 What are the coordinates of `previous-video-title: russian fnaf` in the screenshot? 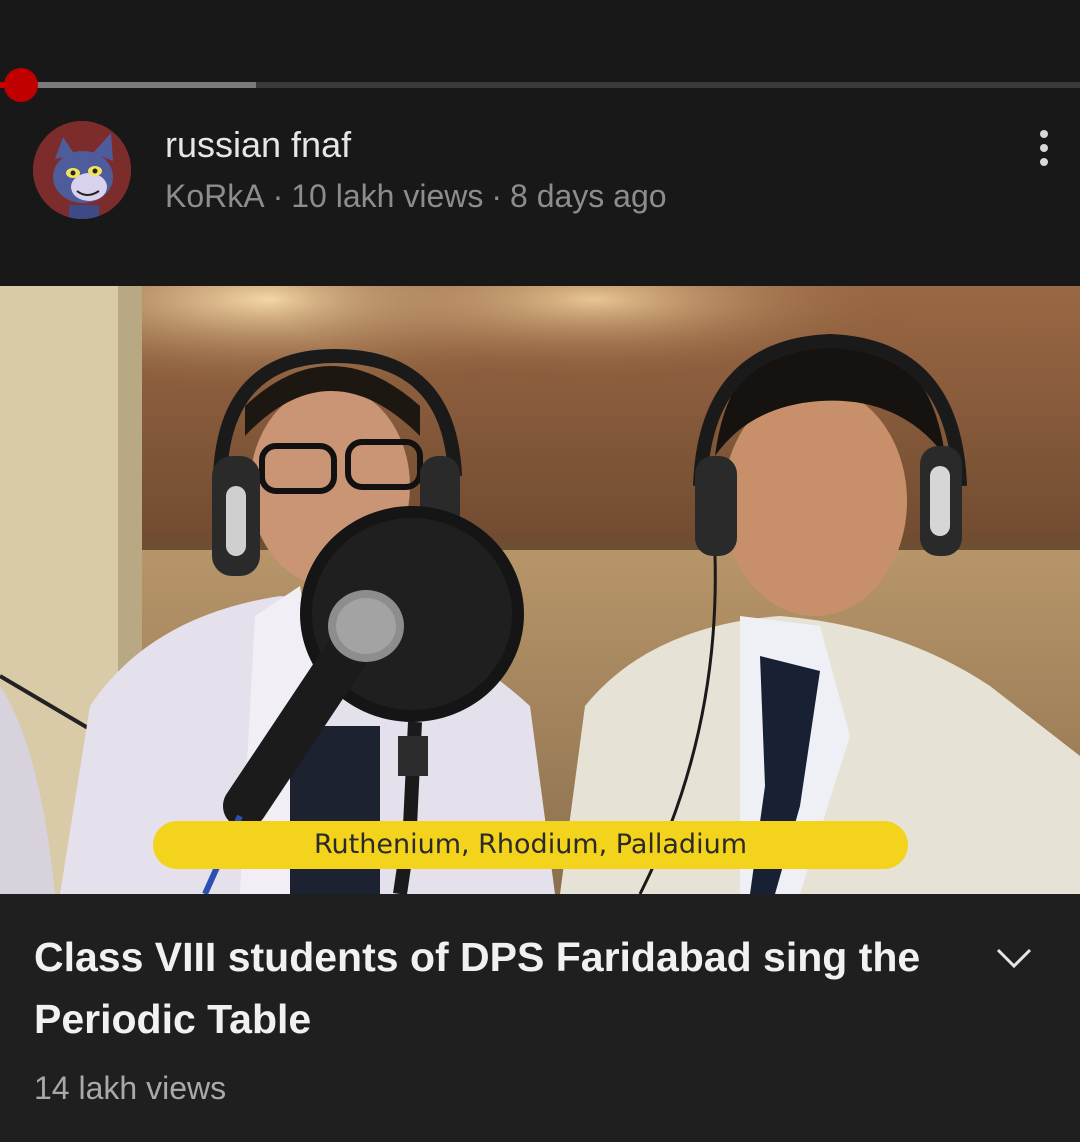 It's located at (258, 145).